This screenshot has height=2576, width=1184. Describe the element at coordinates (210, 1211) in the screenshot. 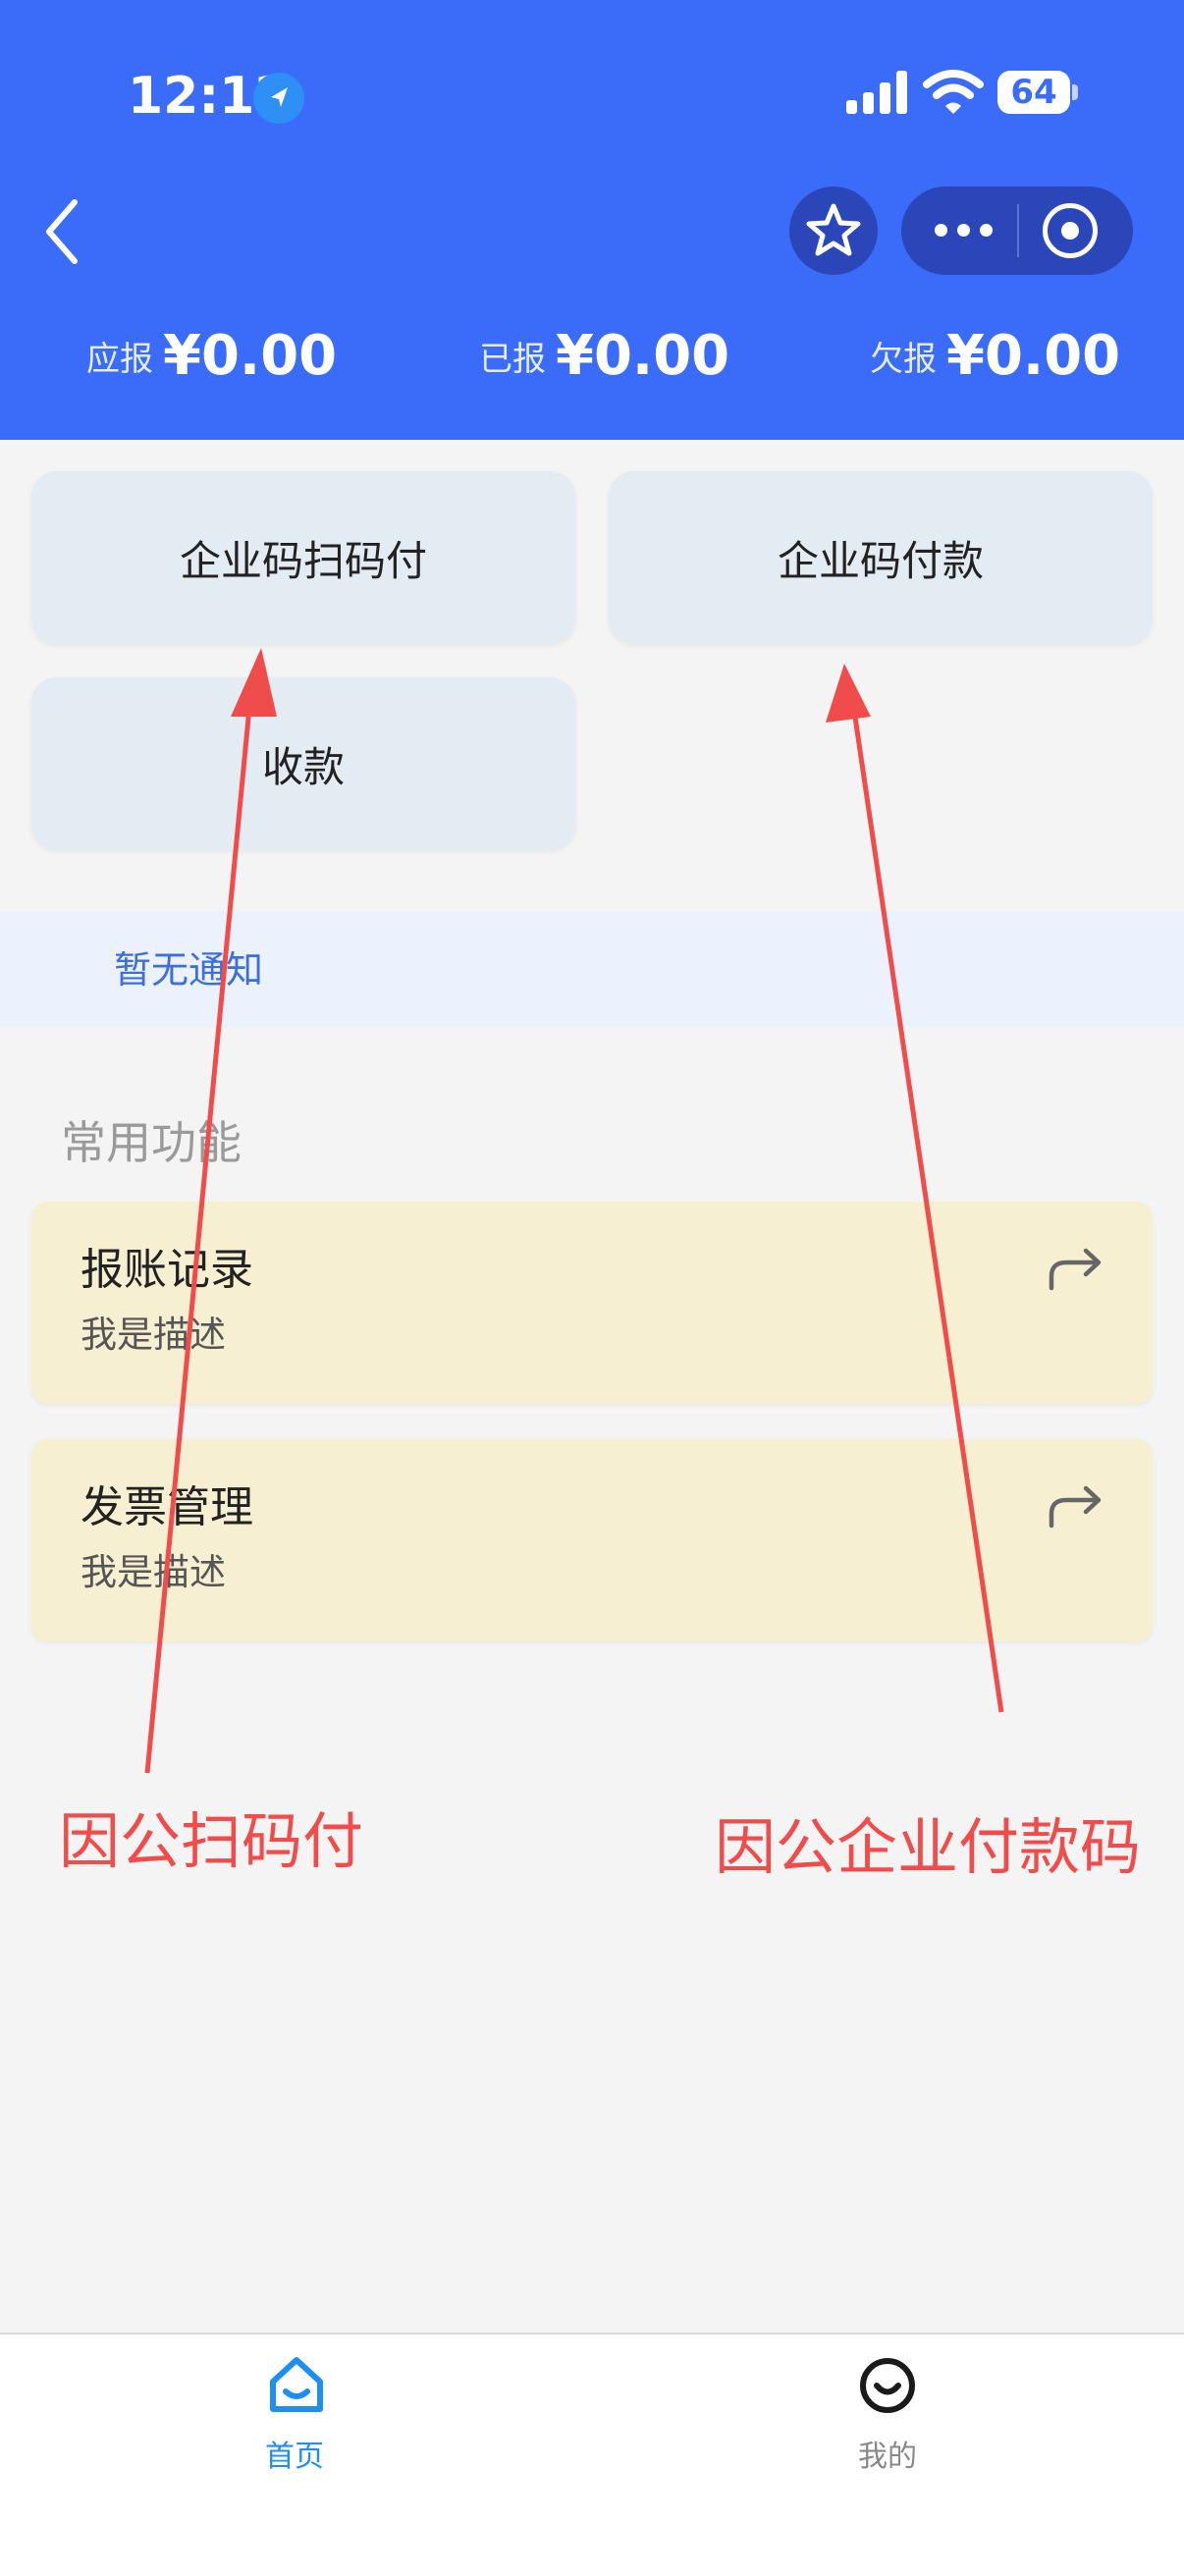

I see `annotation-arrow-left` at that location.